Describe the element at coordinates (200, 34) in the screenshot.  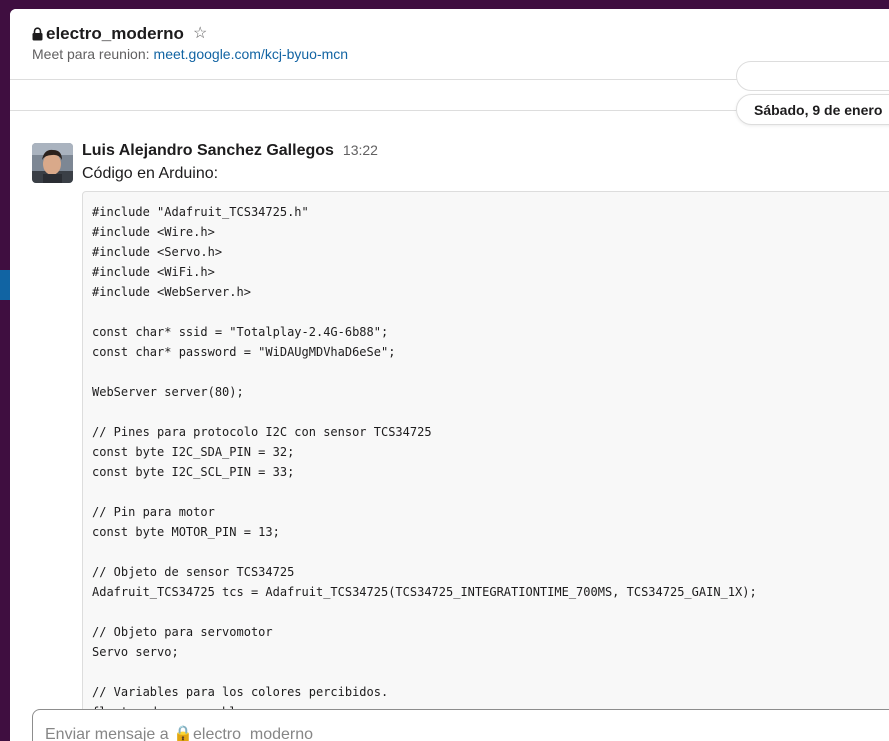
I see `star-icon: ☆` at that location.